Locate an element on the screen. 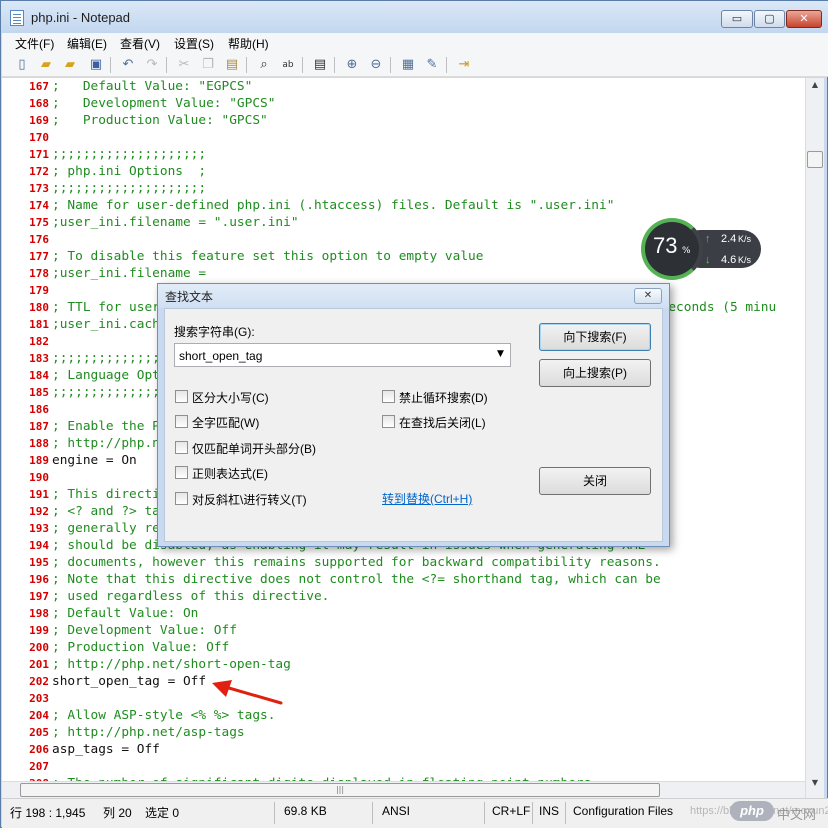 The height and width of the screenshot is (828, 828). code-line: 171;;;;;;;;;;;;;;;;;;;; is located at coordinates (404, 154).